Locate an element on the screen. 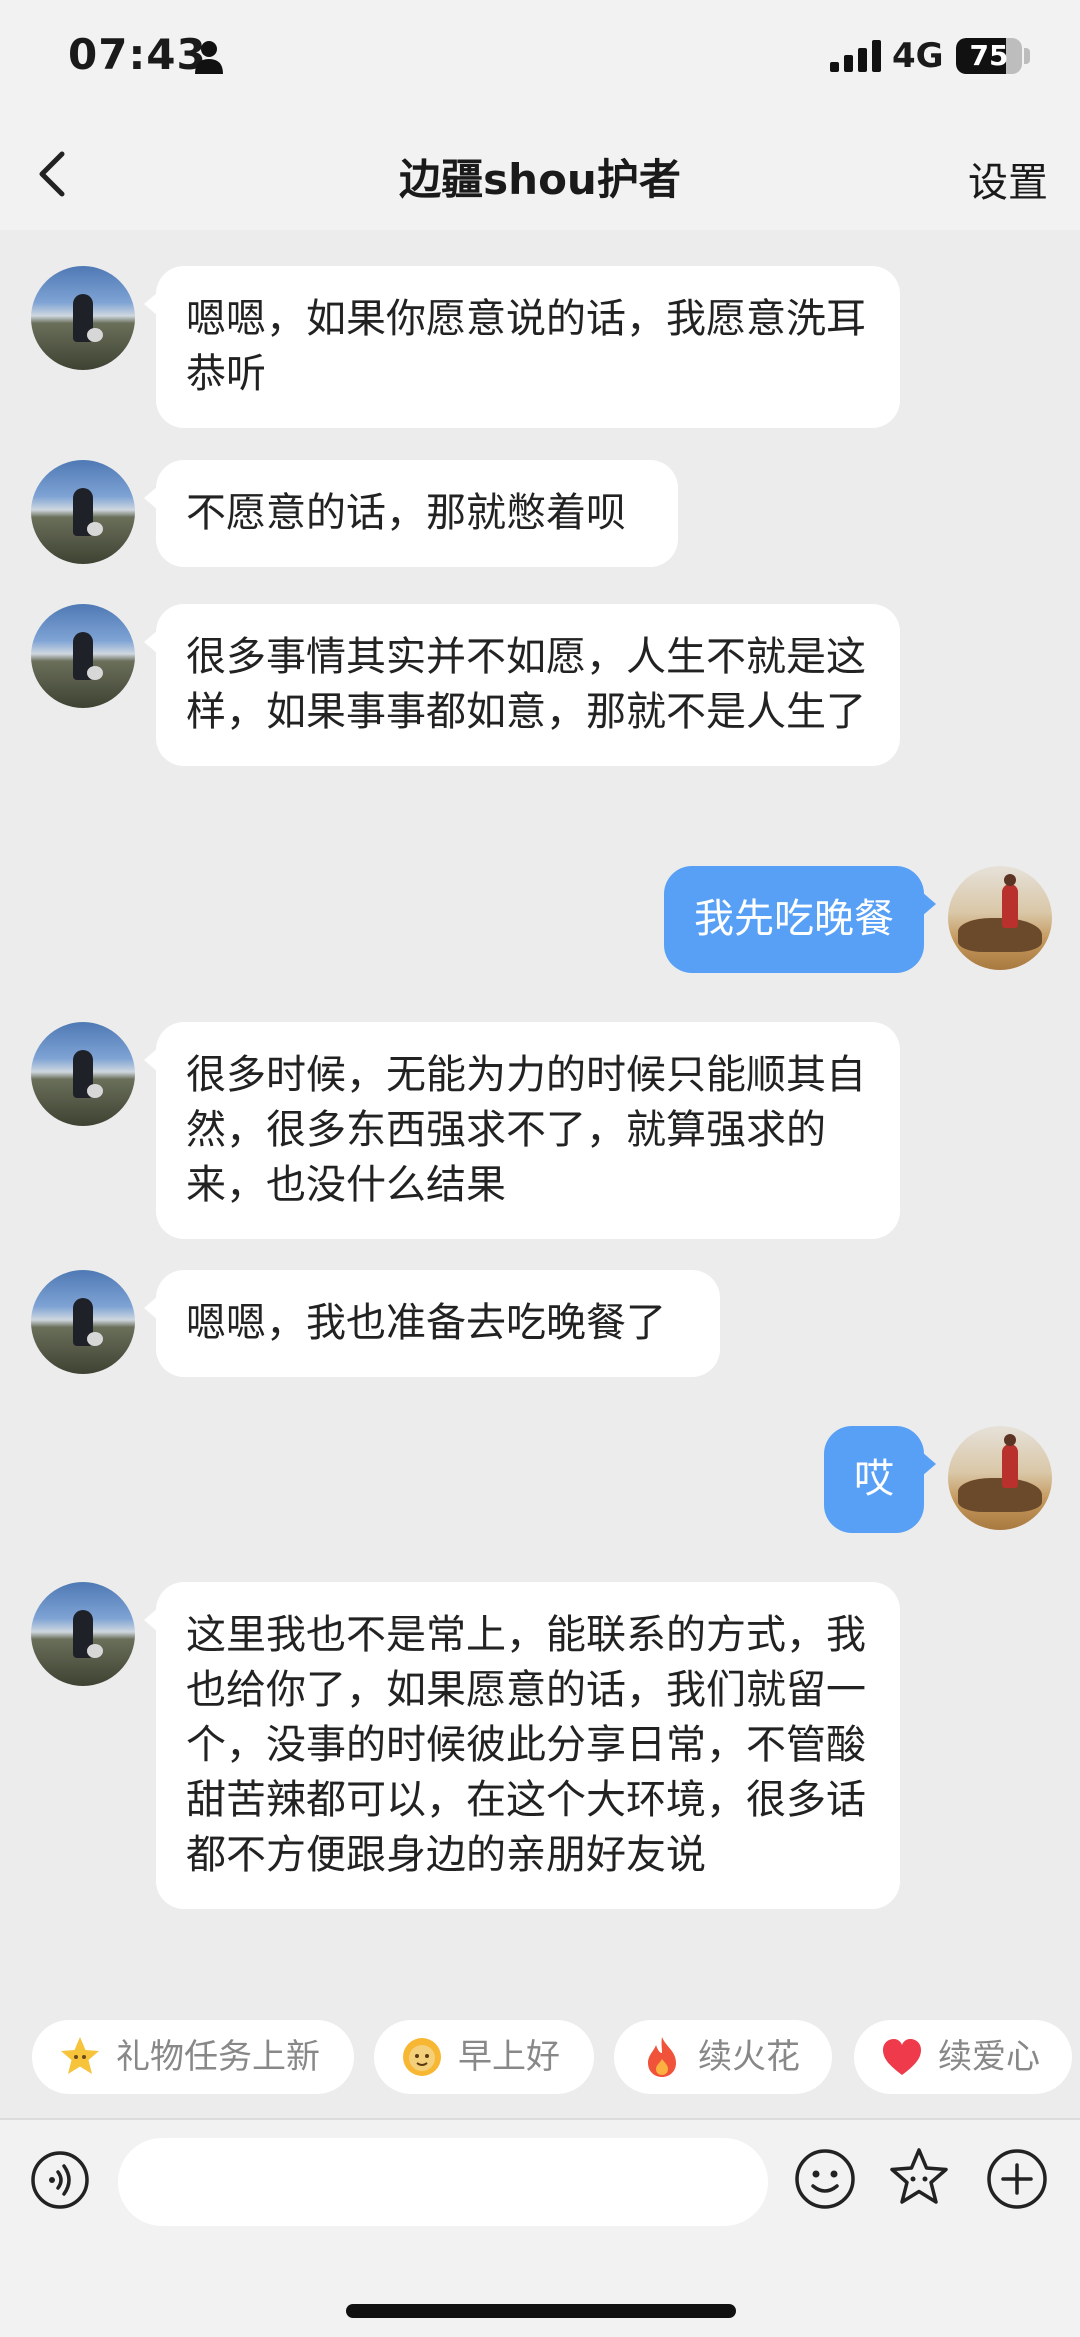 The height and width of the screenshot is (2337, 1080). chip-good-morning: 早上好 is located at coordinates (484, 2057).